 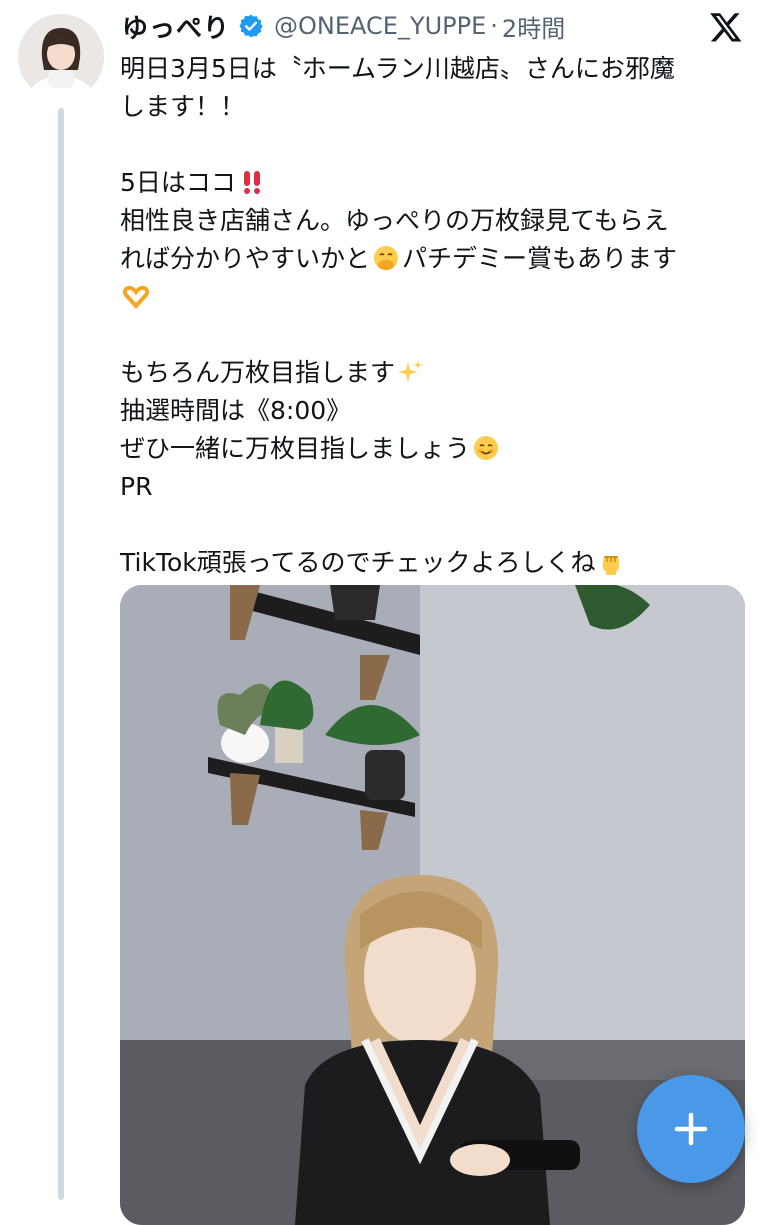 I want to click on tweet-line-2: します！！, so click(x=183, y=106).